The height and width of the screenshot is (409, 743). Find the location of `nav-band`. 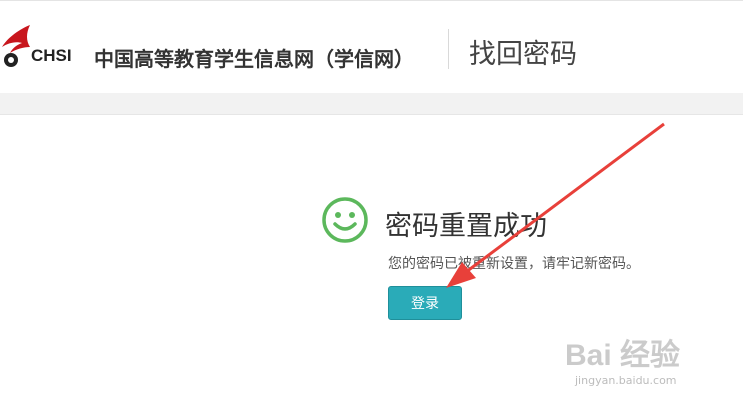

nav-band is located at coordinates (371, 104).